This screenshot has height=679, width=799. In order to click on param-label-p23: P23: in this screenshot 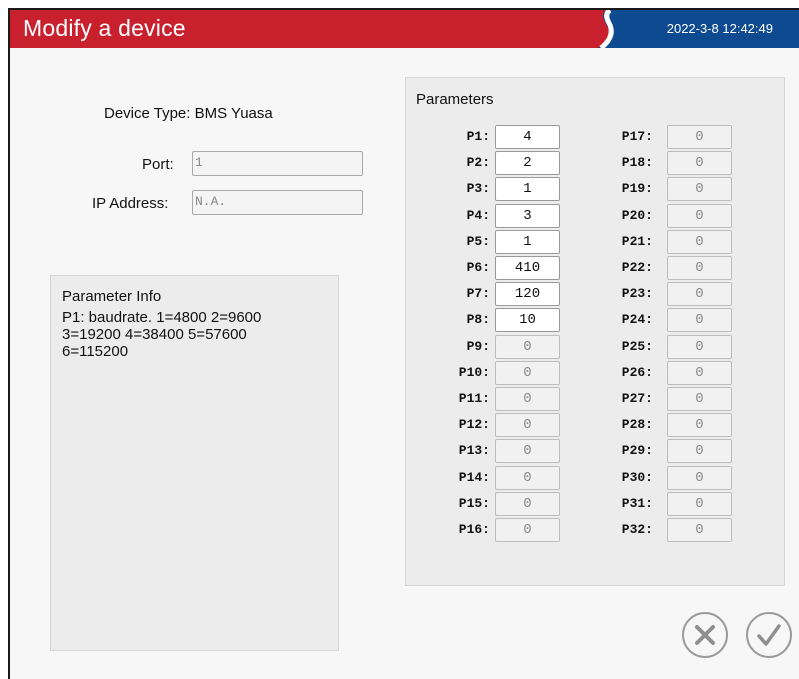, I will do `click(637, 294)`.